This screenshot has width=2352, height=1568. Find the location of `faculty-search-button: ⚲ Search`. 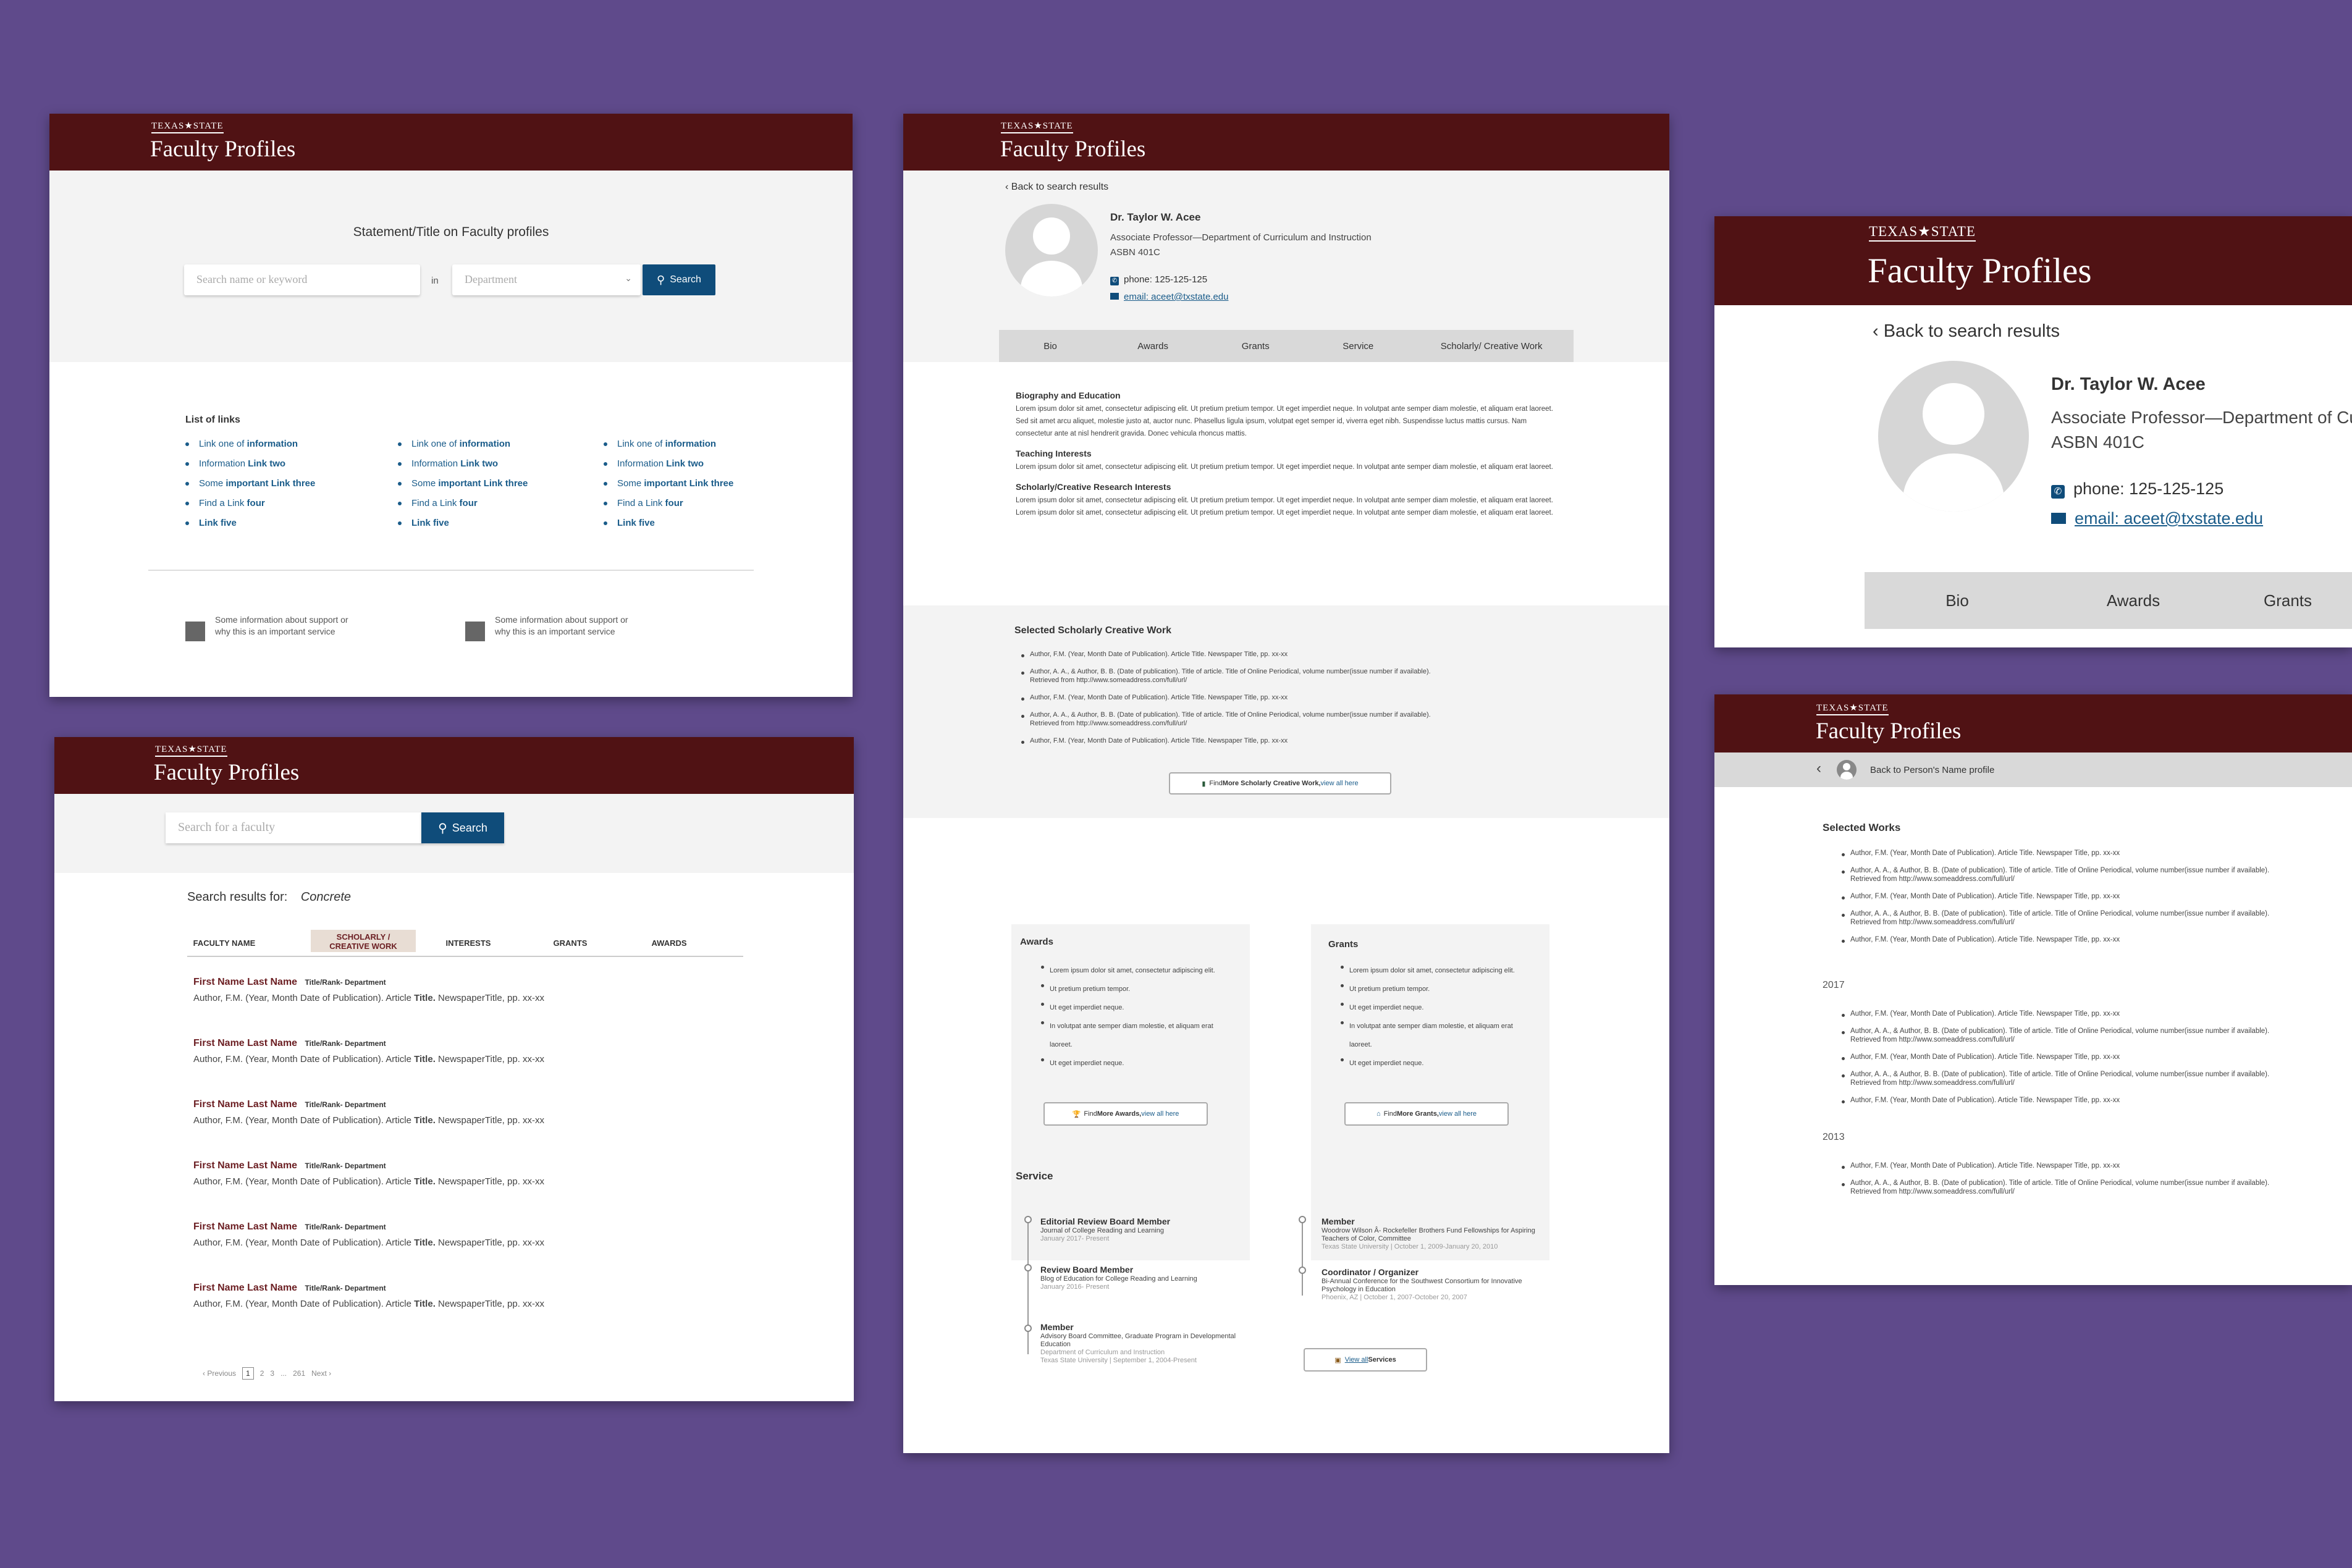

faculty-search-button: ⚲ Search is located at coordinates (462, 827).